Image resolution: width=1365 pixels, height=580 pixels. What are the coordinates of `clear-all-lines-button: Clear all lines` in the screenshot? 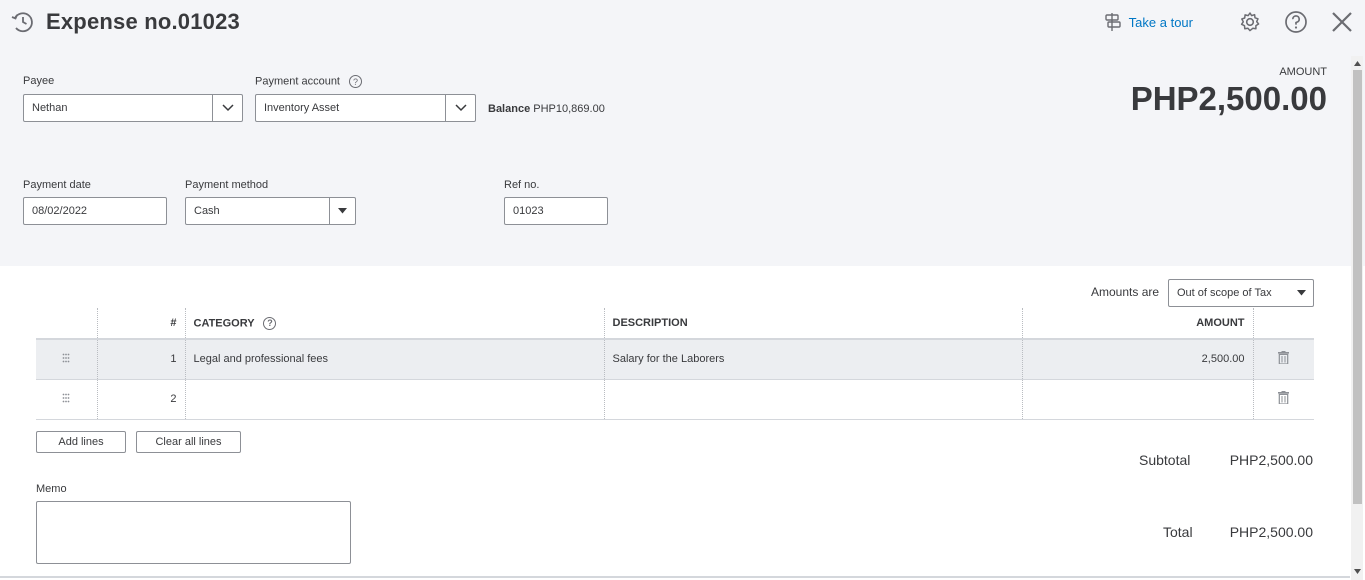 It's located at (188, 442).